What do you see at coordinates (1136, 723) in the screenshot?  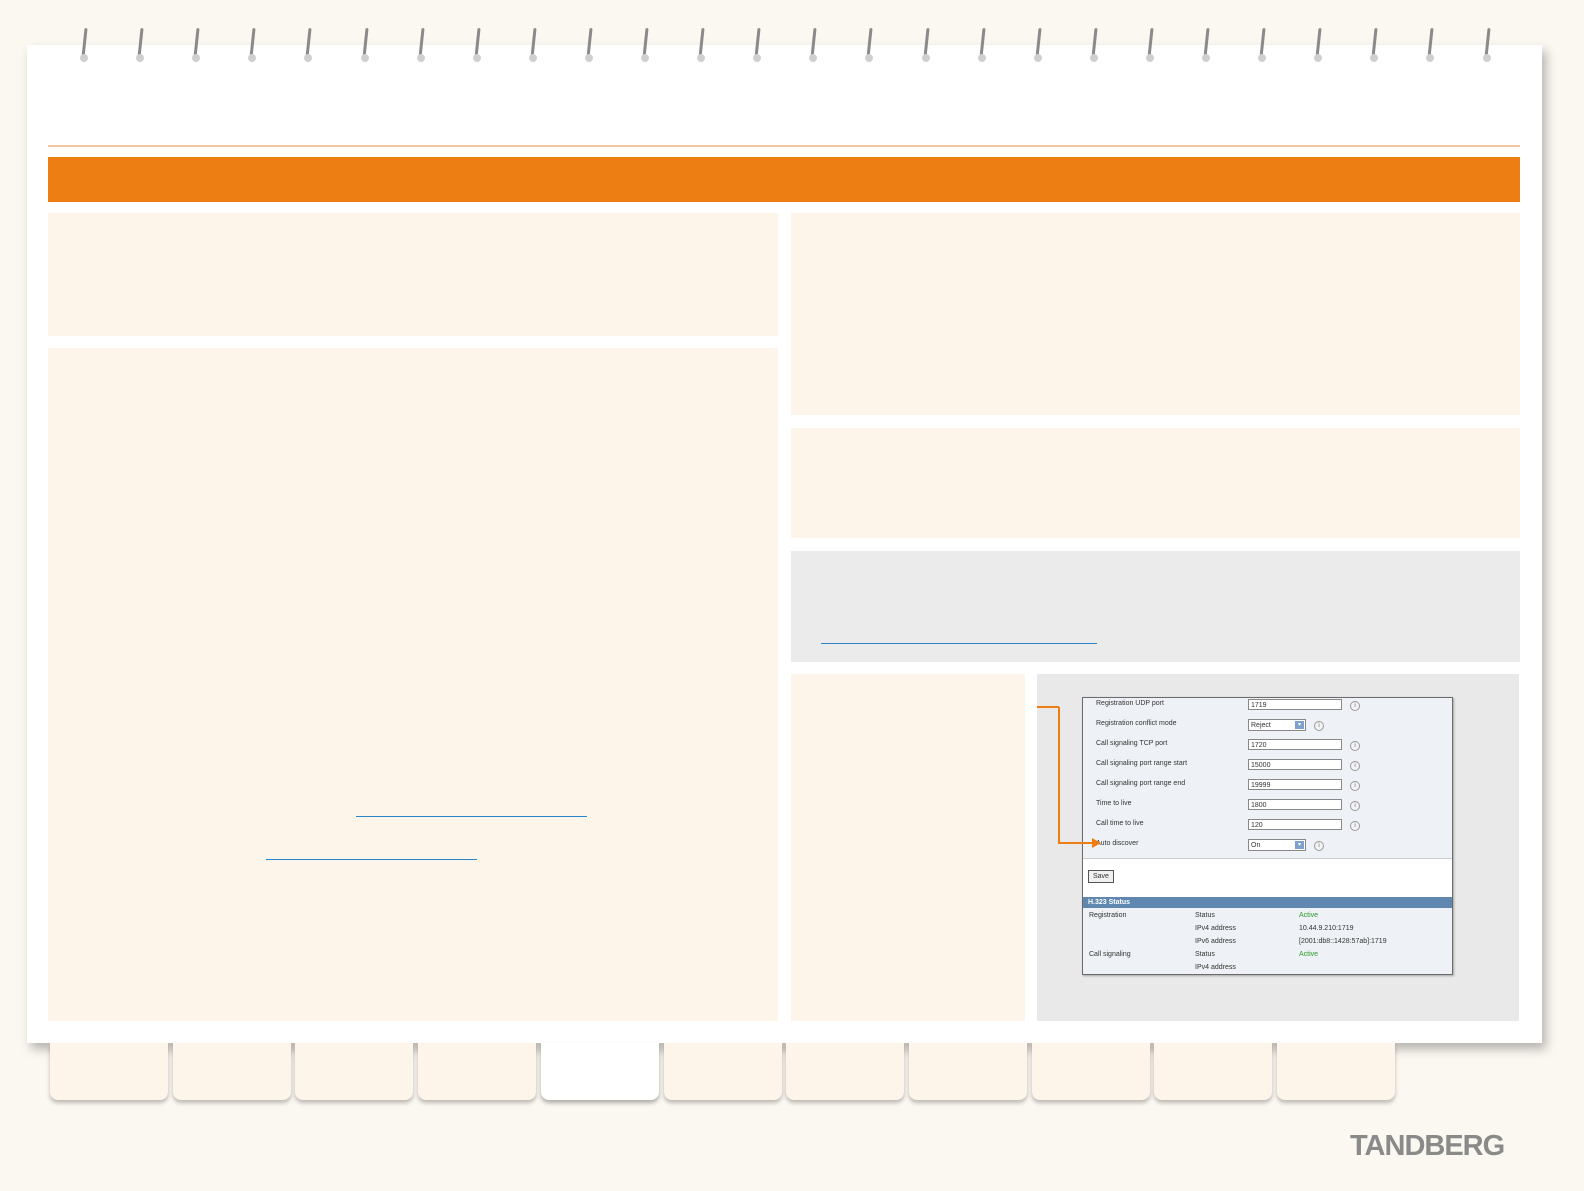 I see `config-label: Registration conflict mode` at bounding box center [1136, 723].